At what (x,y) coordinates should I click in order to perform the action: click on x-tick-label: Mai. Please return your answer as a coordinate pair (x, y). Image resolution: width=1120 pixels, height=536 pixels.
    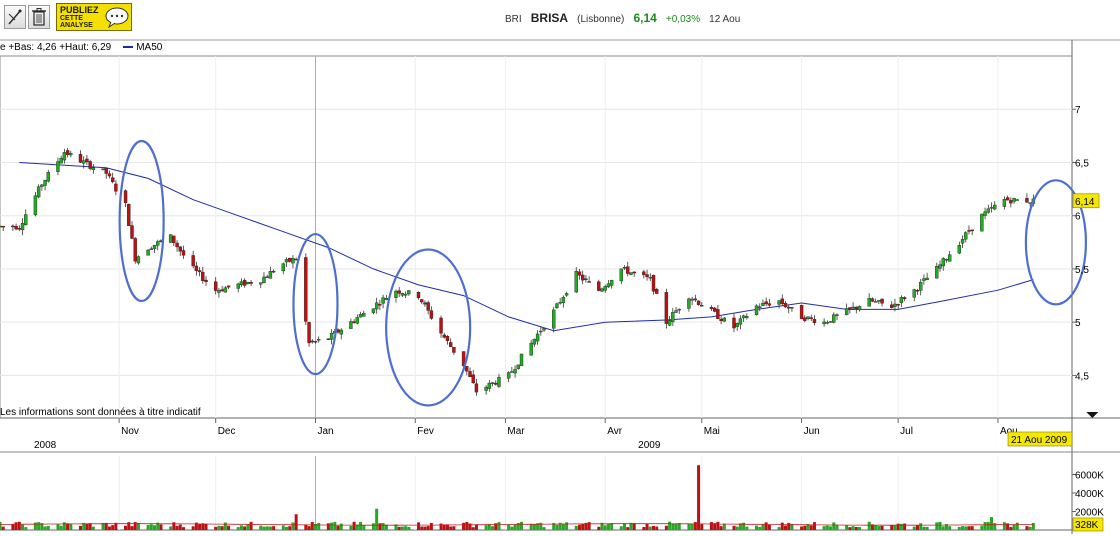
    Looking at the image, I should click on (712, 431).